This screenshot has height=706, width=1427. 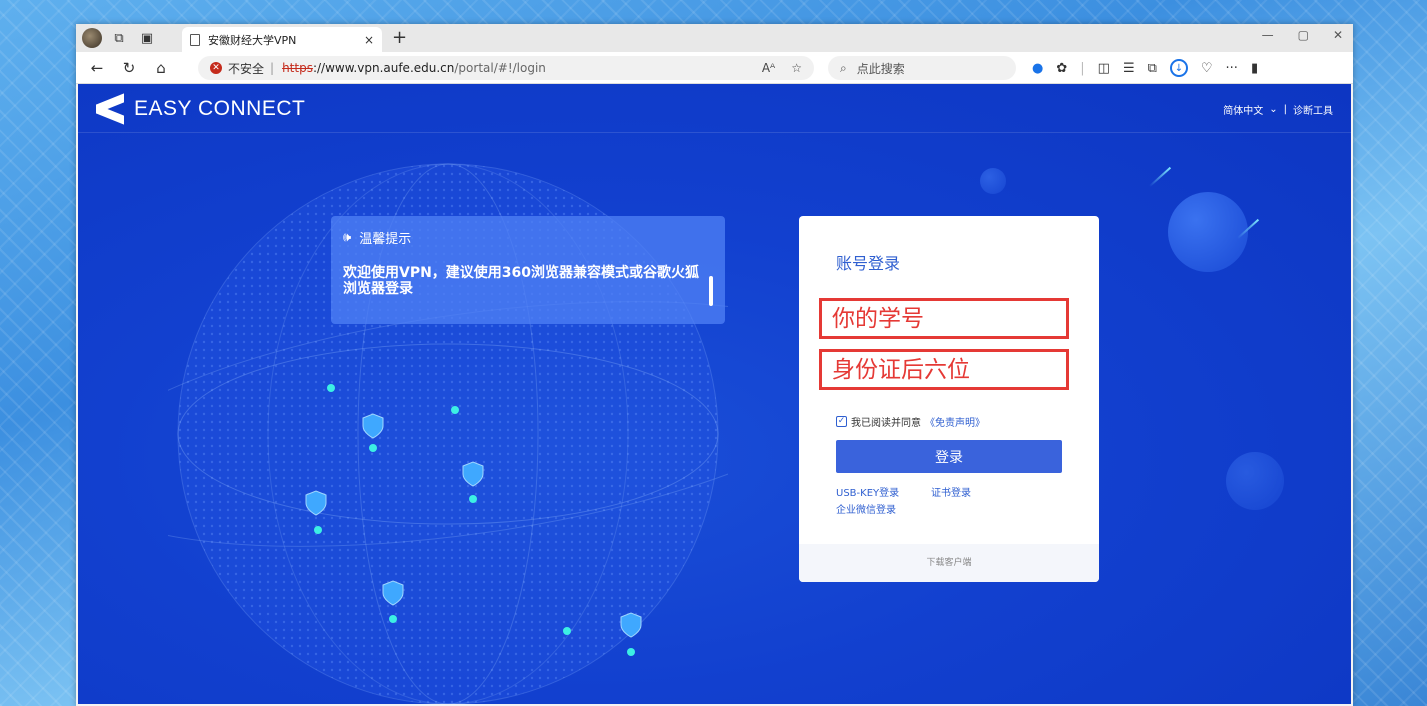 I want to click on diagnose-tool-link: 诊断工具, so click(x=1313, y=109).